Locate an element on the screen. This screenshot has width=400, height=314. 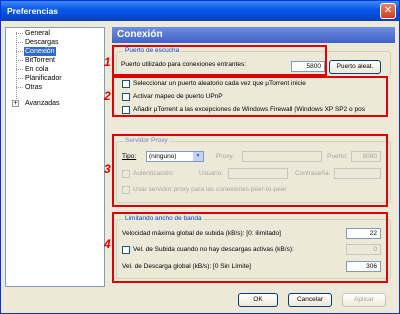
tree-item-descargas: Descargas is located at coordinates (41, 42).